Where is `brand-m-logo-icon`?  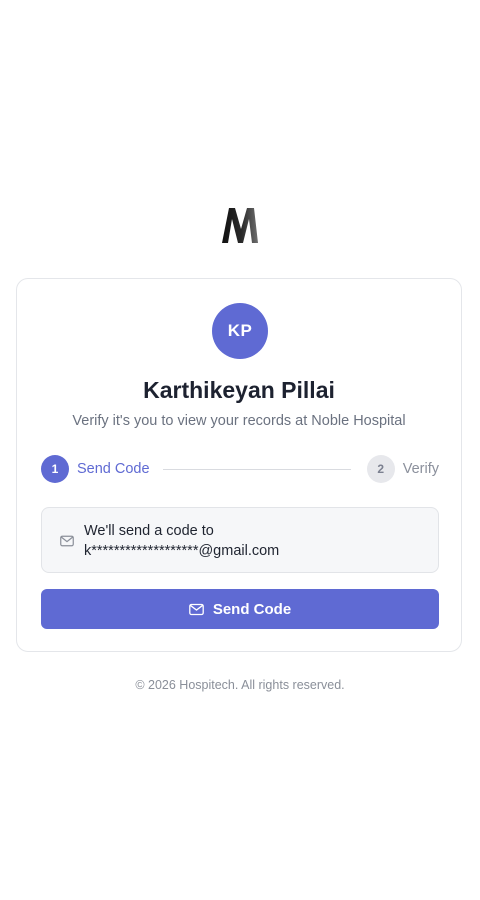
brand-m-logo-icon is located at coordinates (240, 225).